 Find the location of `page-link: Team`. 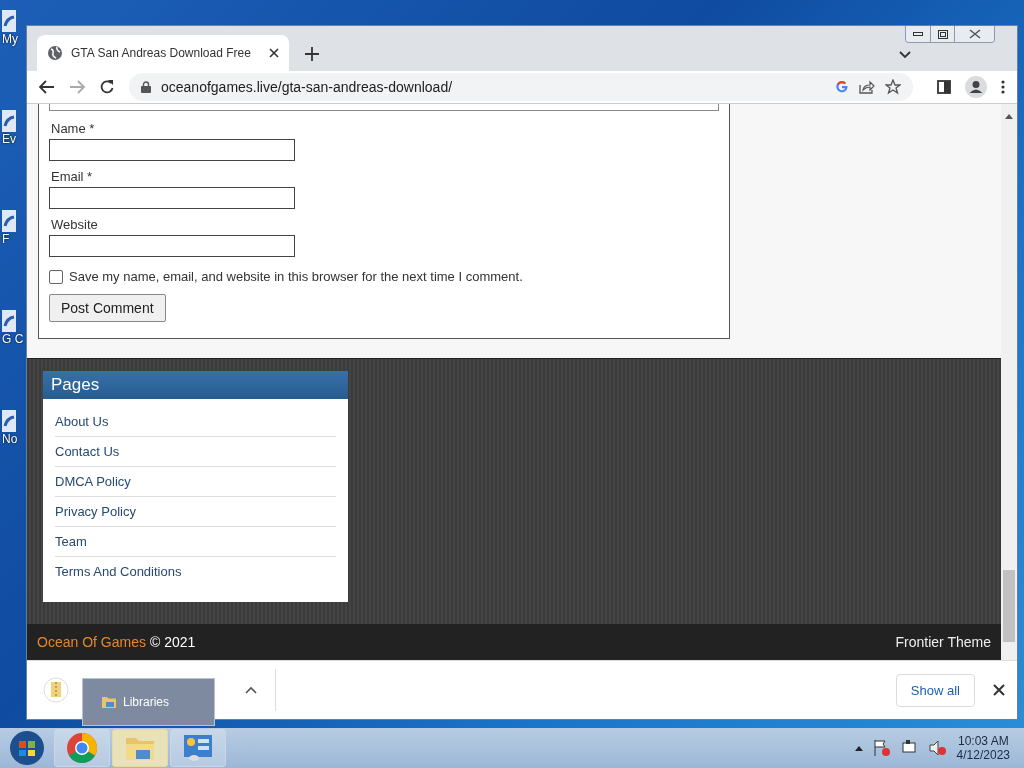

page-link: Team is located at coordinates (195, 542).